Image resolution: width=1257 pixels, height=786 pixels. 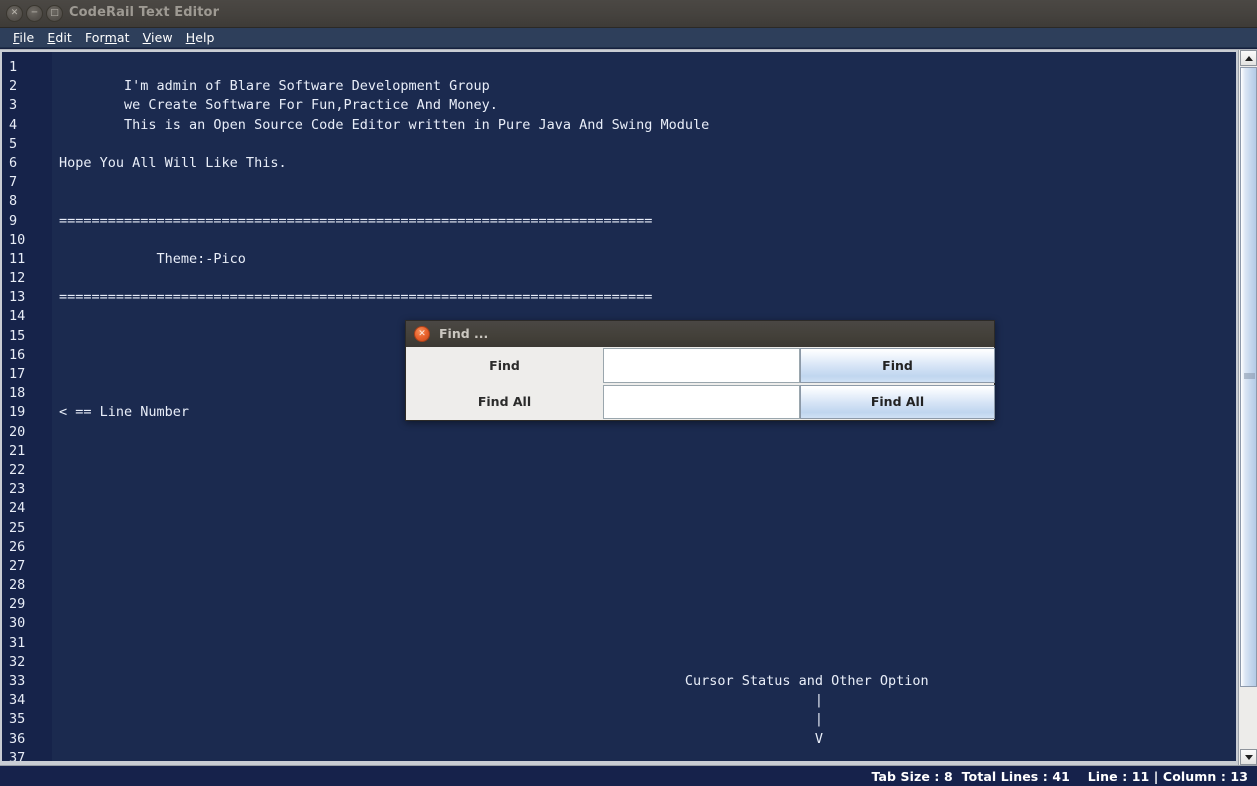 I want to click on line-number: 34, so click(x=17, y=700).